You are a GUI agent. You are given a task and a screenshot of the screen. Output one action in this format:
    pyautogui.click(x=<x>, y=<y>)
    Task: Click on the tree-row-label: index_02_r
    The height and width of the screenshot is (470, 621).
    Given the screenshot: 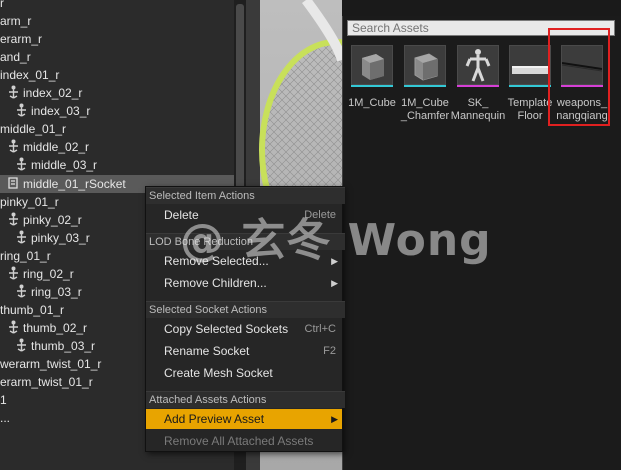 What is the action you would take?
    pyautogui.click(x=53, y=93)
    